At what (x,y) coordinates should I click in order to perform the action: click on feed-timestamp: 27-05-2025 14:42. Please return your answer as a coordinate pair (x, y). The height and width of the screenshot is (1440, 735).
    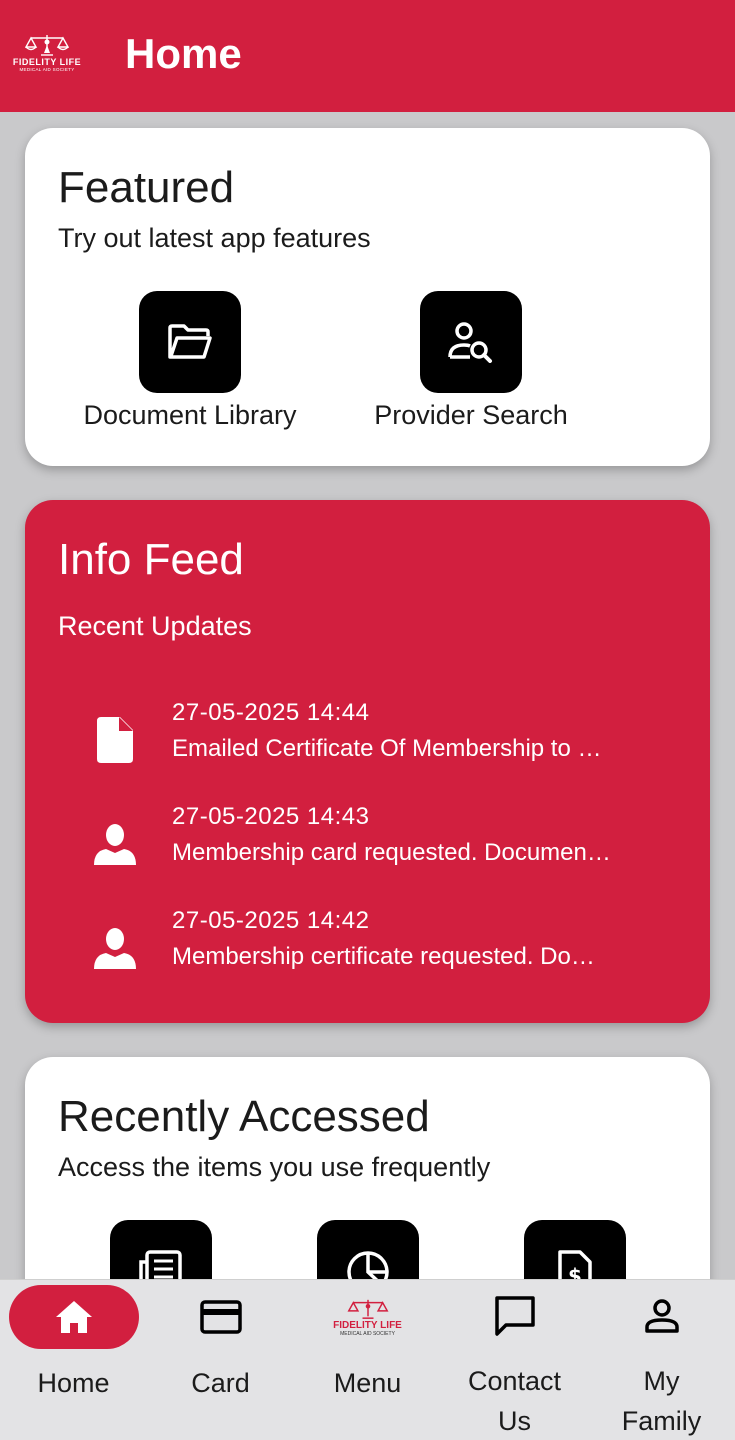
    Looking at the image, I should click on (271, 920).